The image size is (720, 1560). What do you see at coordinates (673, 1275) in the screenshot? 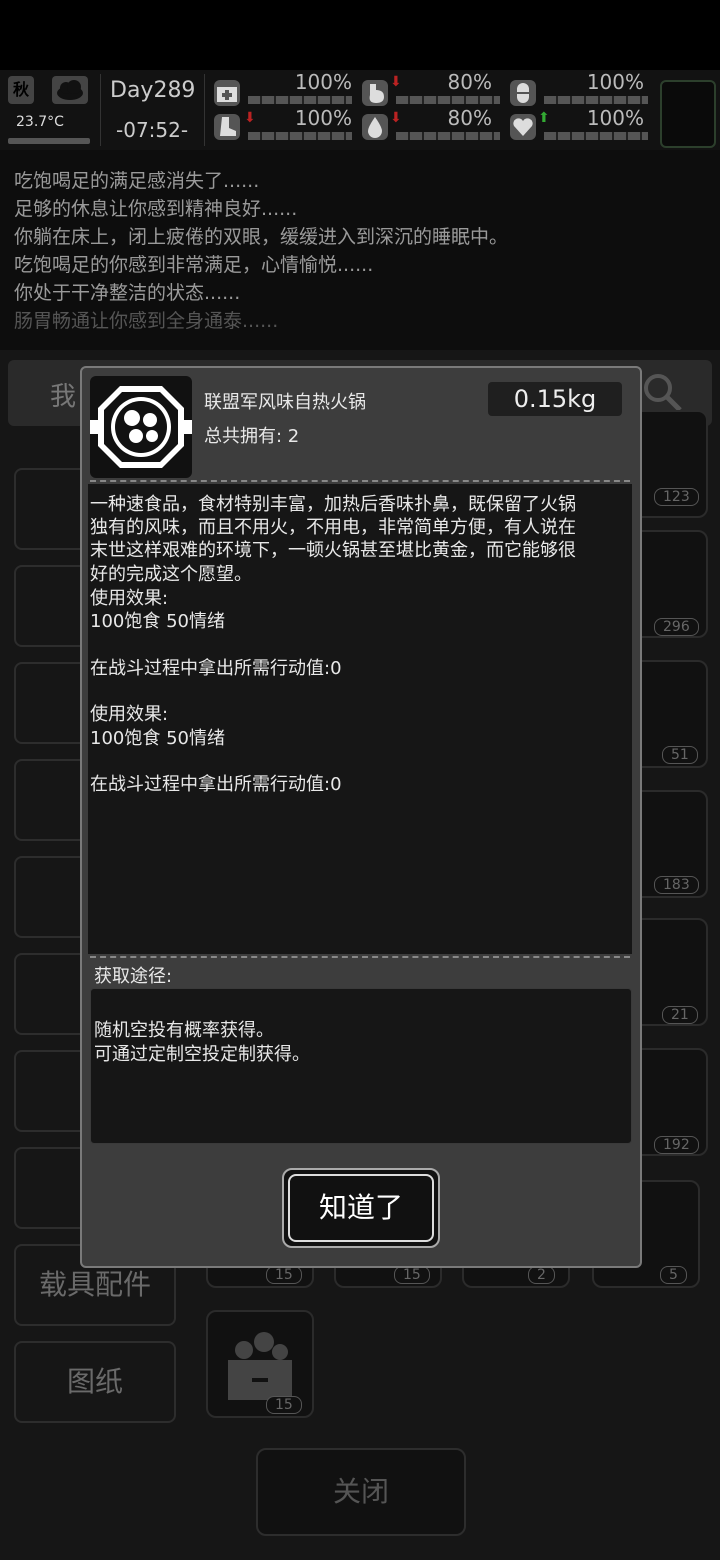
I see `item-count: 5` at bounding box center [673, 1275].